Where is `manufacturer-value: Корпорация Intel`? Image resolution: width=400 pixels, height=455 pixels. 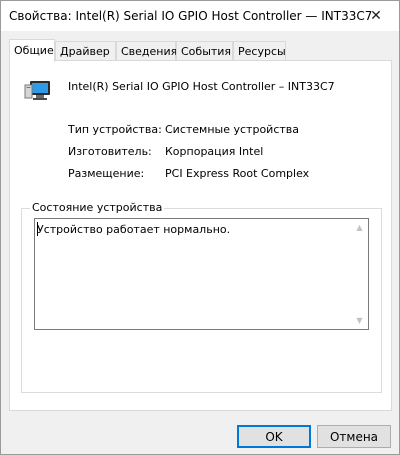 manufacturer-value: Корпорация Intel is located at coordinates (214, 151).